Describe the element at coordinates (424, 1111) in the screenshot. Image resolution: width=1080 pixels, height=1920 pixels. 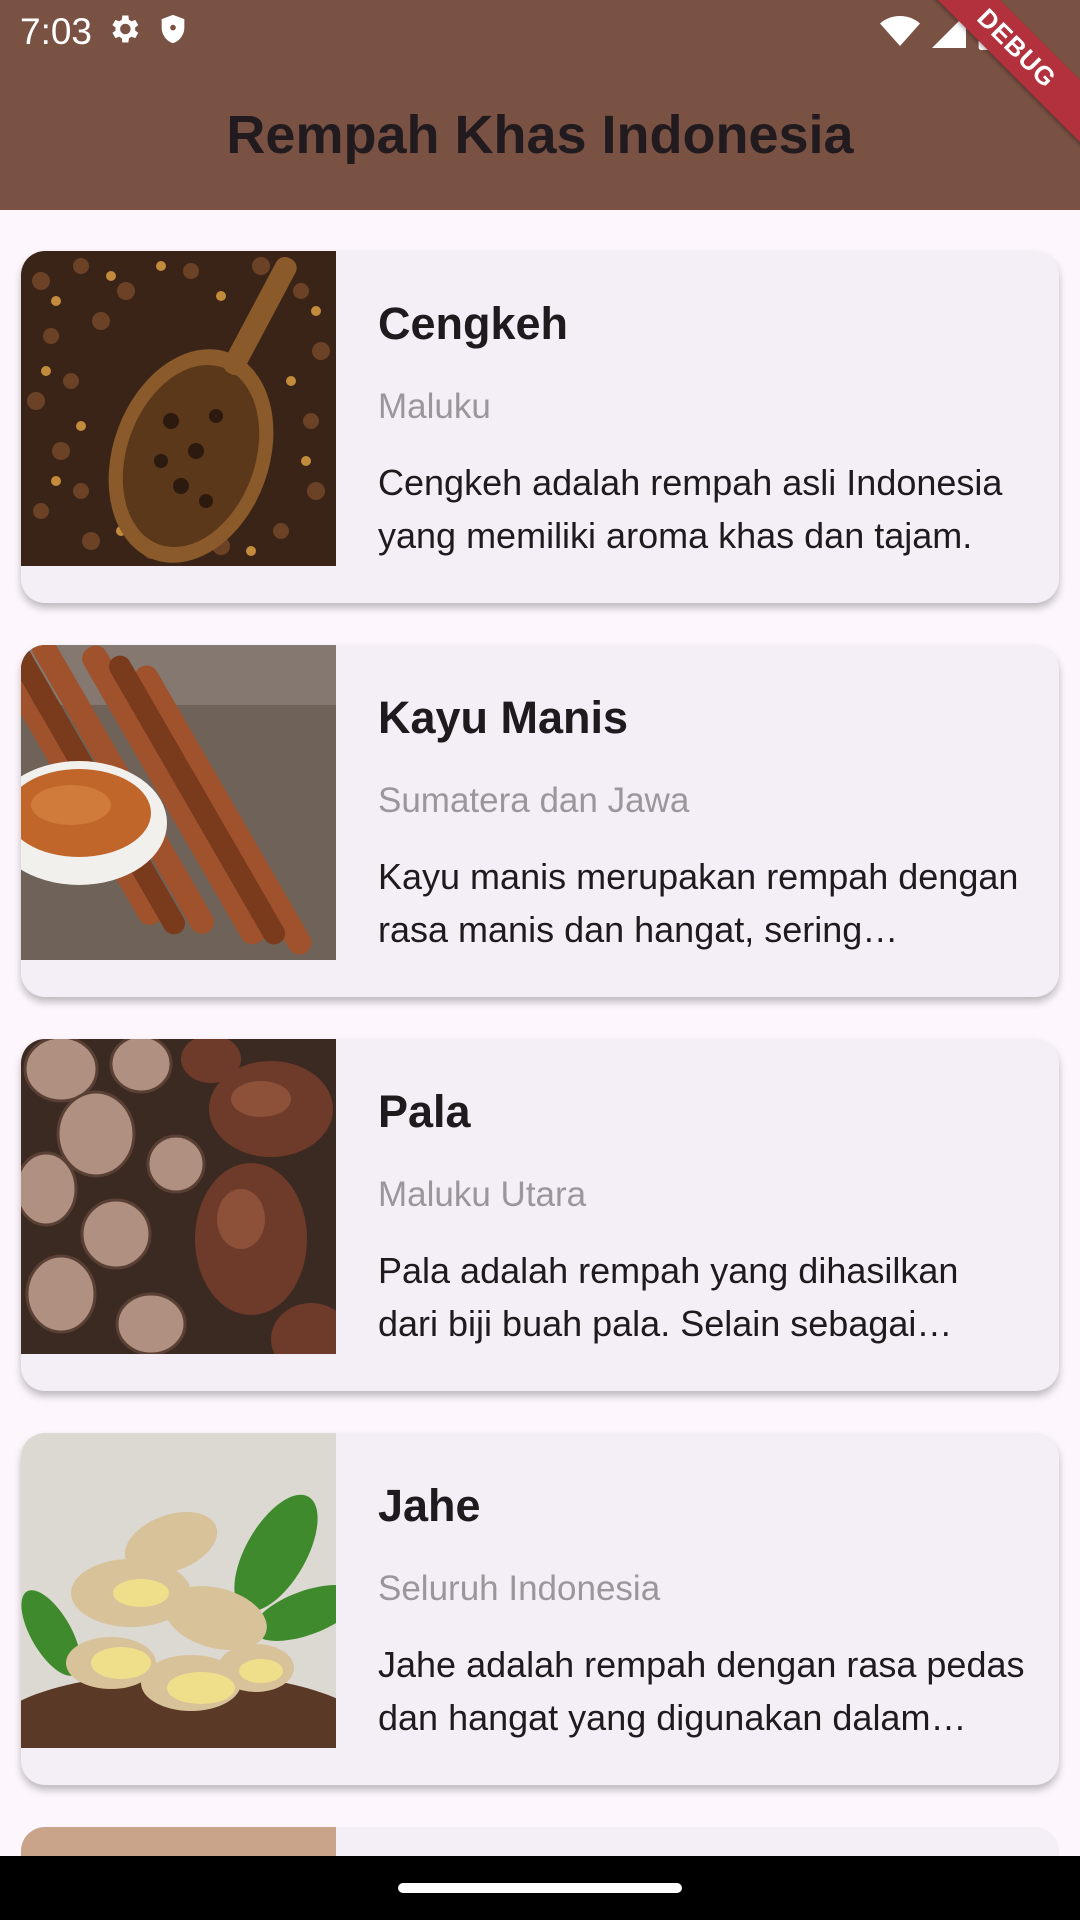
I see `spice-name: Pala` at that location.